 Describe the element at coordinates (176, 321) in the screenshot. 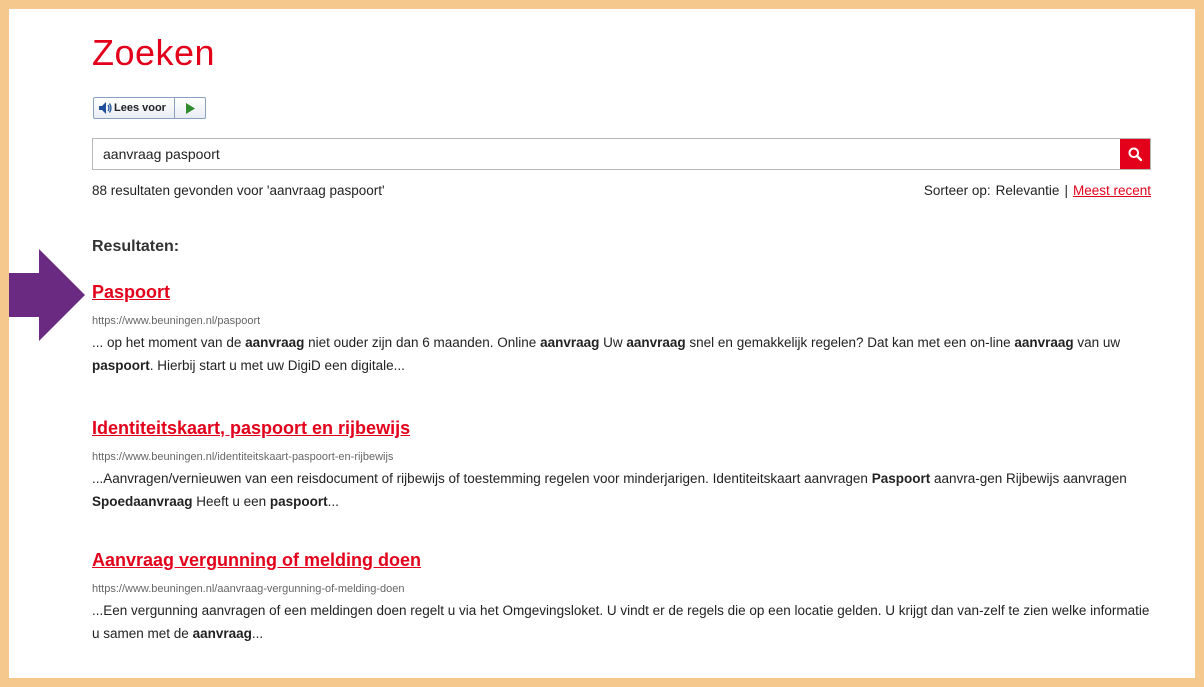

I see `result-url: https://www.beuningen.nl/paspoort` at that location.